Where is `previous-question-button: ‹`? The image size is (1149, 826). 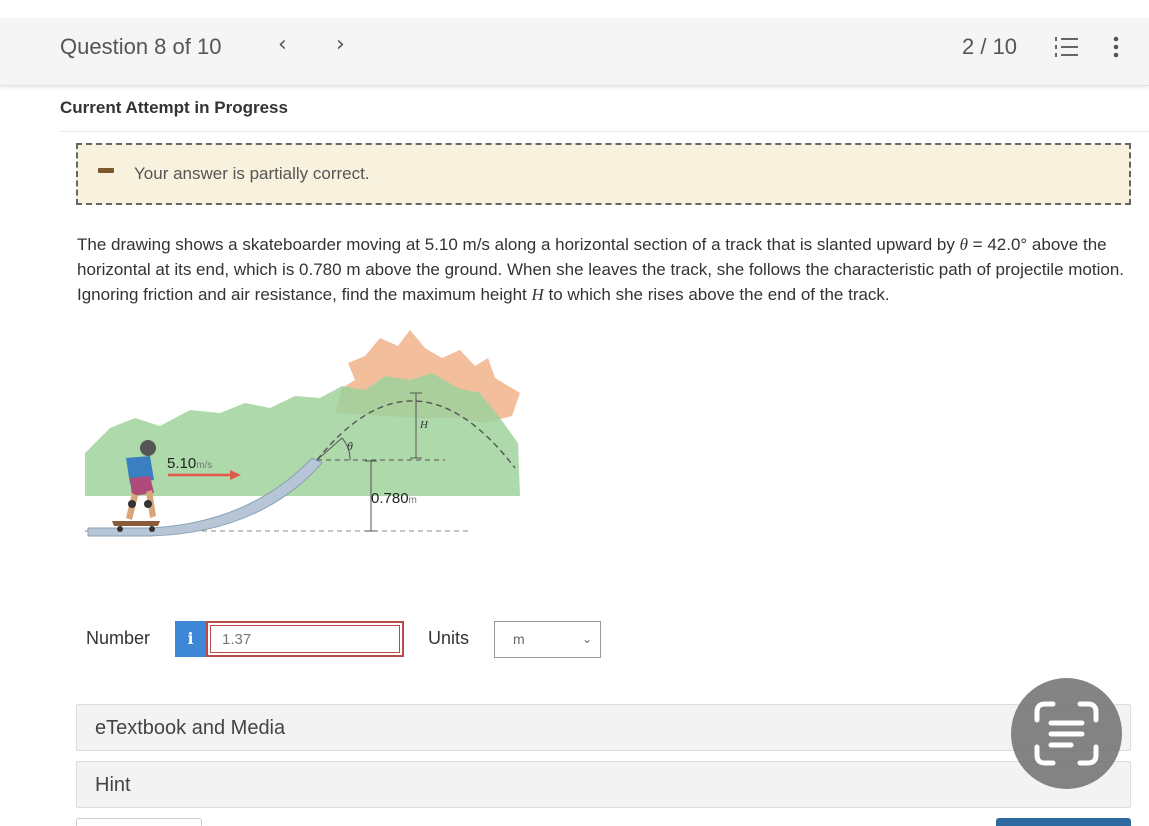 previous-question-button: ‹ is located at coordinates (282, 44).